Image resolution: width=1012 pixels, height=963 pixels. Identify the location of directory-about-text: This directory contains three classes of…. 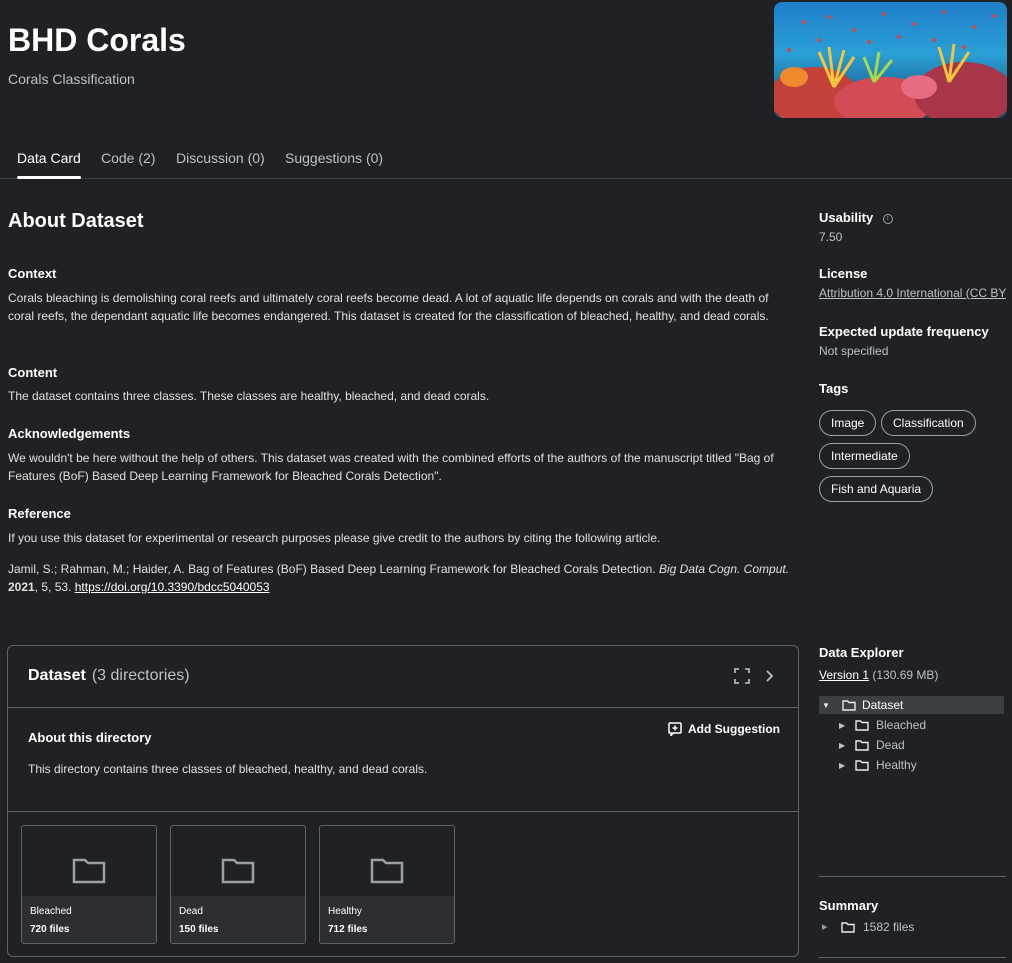
(228, 769).